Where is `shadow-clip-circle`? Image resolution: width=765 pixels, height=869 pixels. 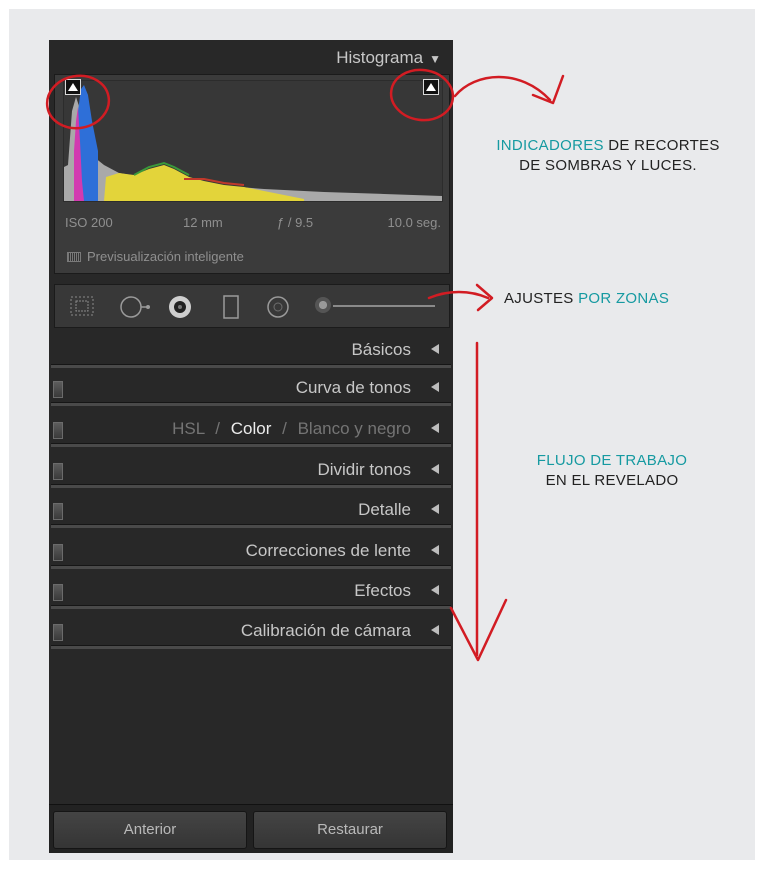 shadow-clip-circle is located at coordinates (78, 102).